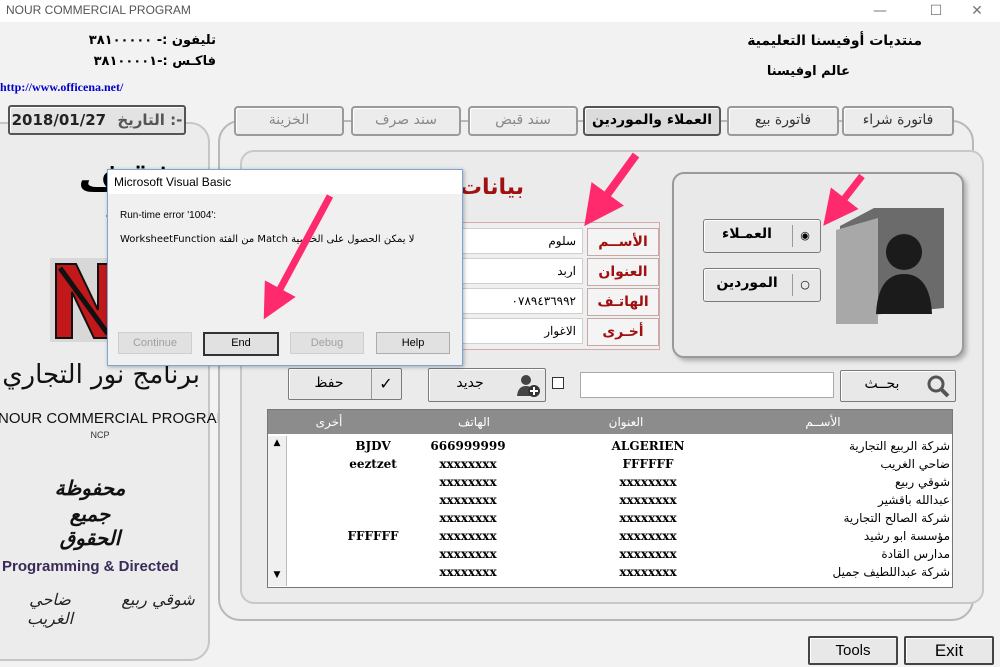  I want to click on input-other, so click(514, 331).